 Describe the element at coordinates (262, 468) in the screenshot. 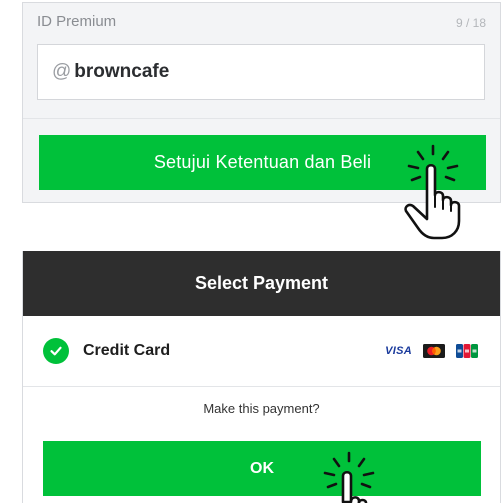

I see `ok-button: OK` at that location.